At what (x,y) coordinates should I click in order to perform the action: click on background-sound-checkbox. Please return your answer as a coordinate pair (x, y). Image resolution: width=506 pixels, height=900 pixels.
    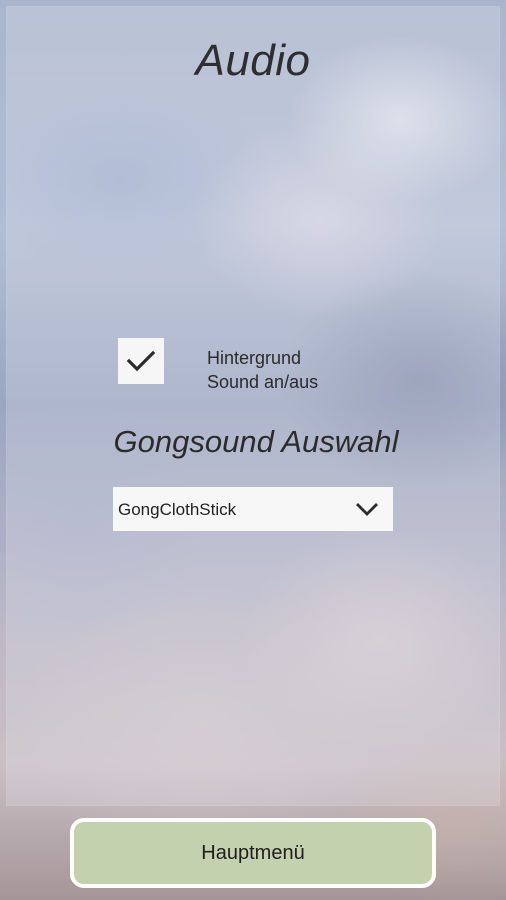
    Looking at the image, I should click on (141, 361).